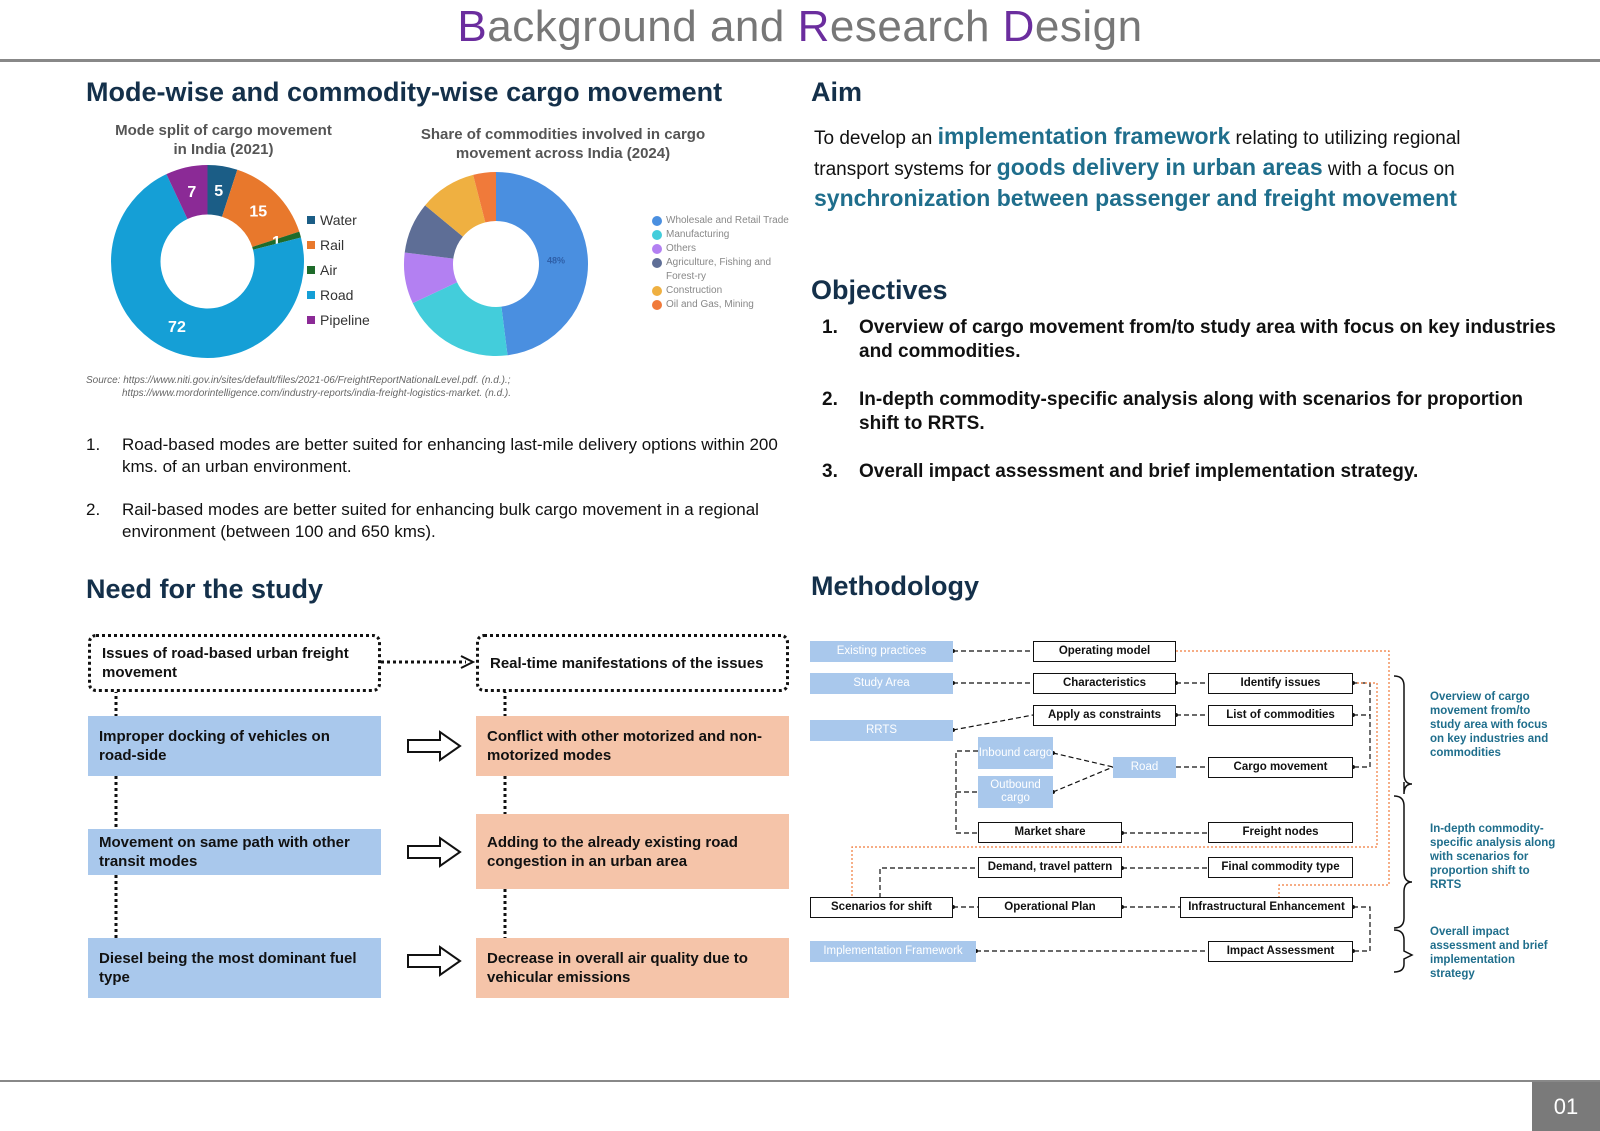 The width and height of the screenshot is (1600, 1131). What do you see at coordinates (1015, 792) in the screenshot?
I see `method-input-outbound: Outbound cargo` at bounding box center [1015, 792].